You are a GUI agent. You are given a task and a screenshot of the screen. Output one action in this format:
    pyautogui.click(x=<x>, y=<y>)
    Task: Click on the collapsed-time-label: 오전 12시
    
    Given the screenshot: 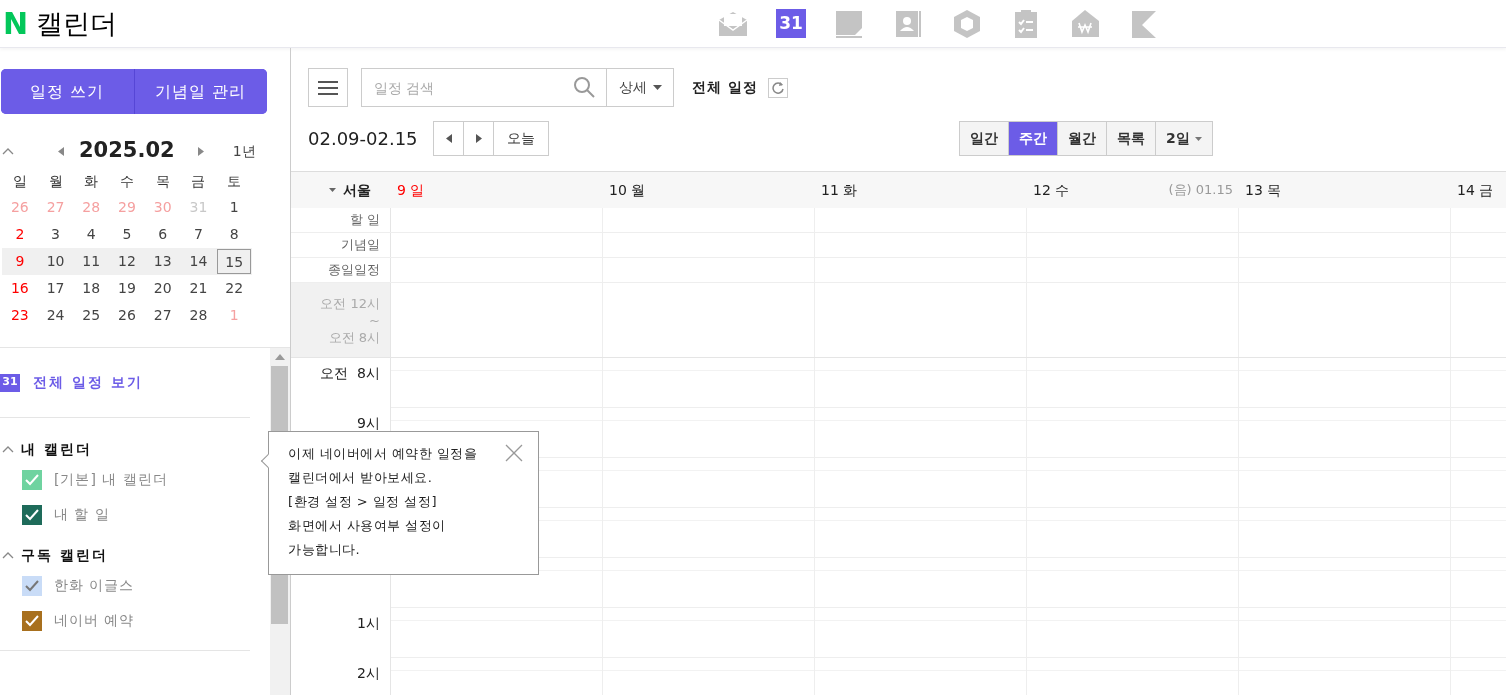 What is the action you would take?
    pyautogui.click(x=350, y=303)
    